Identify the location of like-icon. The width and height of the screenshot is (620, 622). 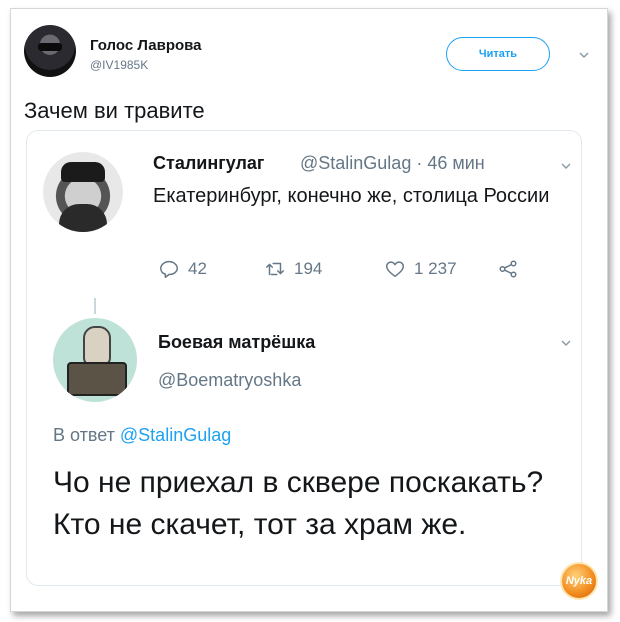
(395, 269).